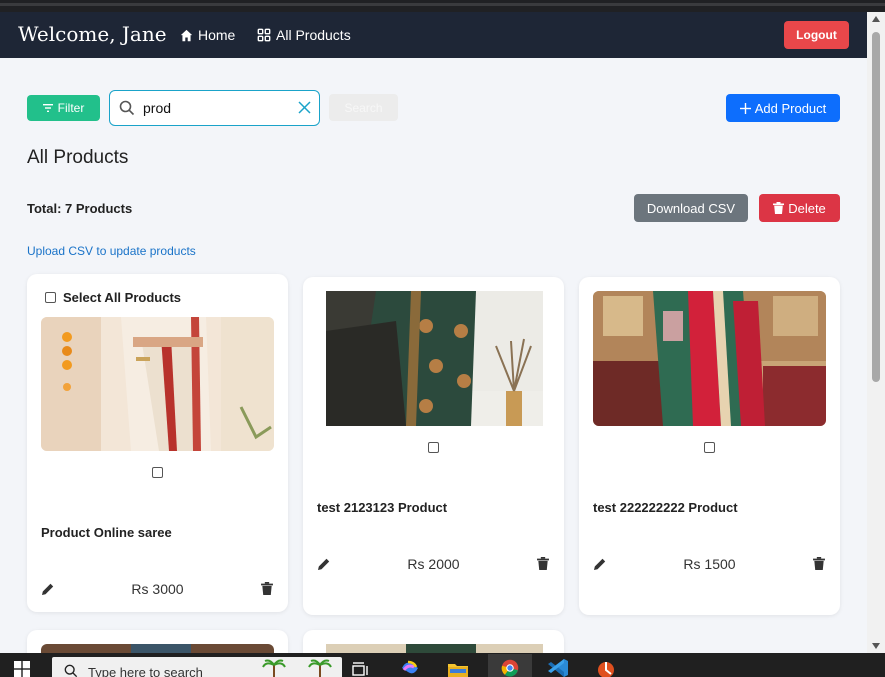 Image resolution: width=885 pixels, height=677 pixels. Describe the element at coordinates (157, 589) in the screenshot. I see `product-price: Rs 3000` at that location.